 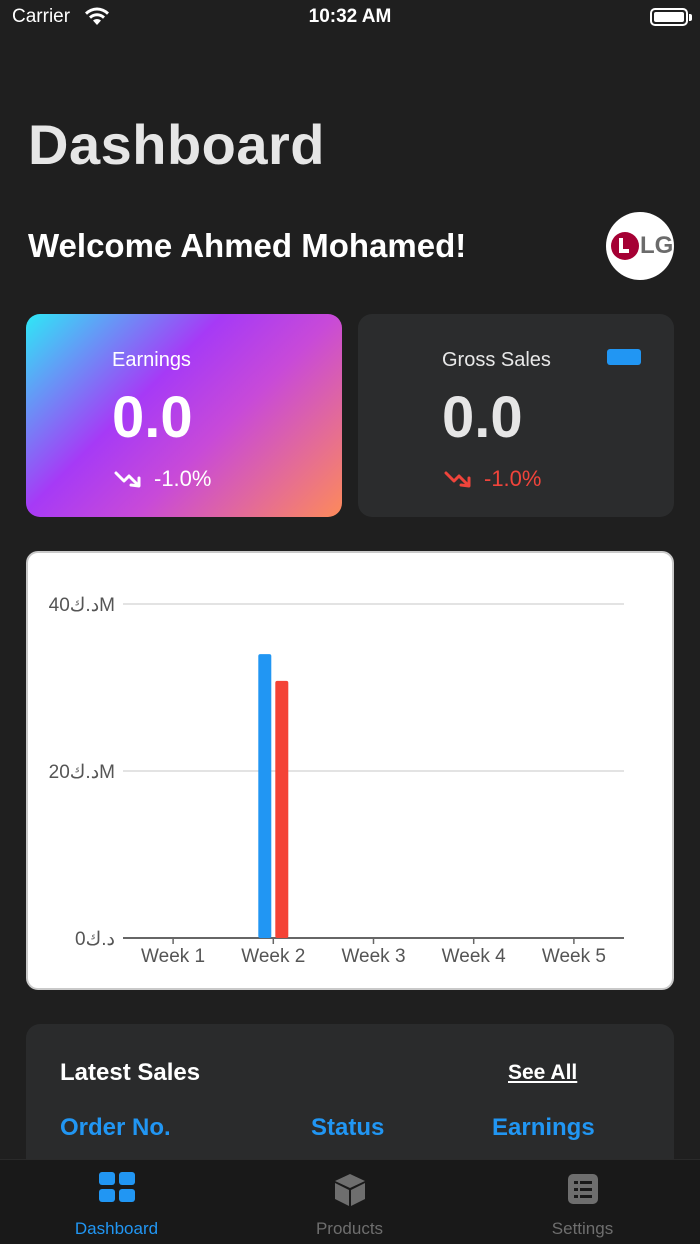 What do you see at coordinates (657, 245) in the screenshot?
I see `brand-logo-text: LG` at bounding box center [657, 245].